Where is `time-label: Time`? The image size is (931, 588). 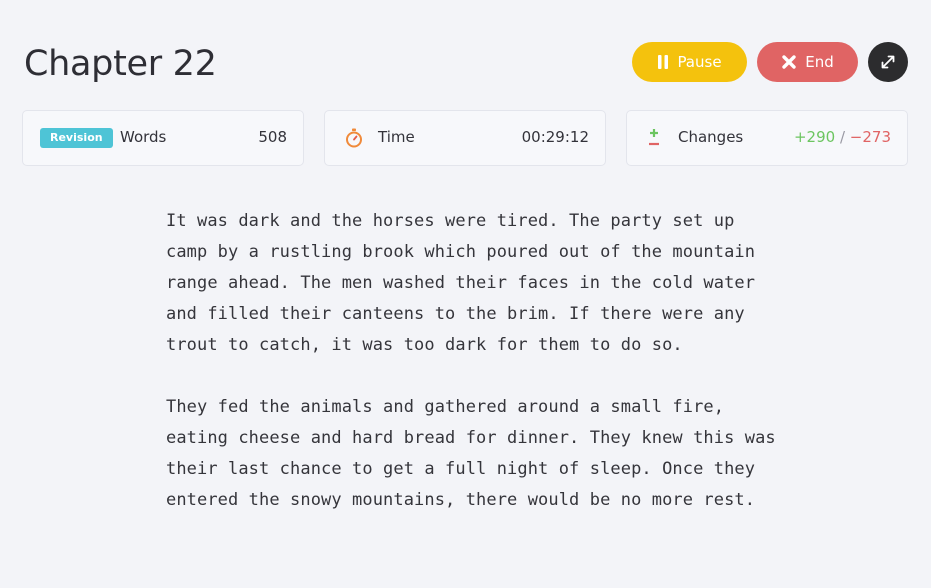 time-label: Time is located at coordinates (396, 137).